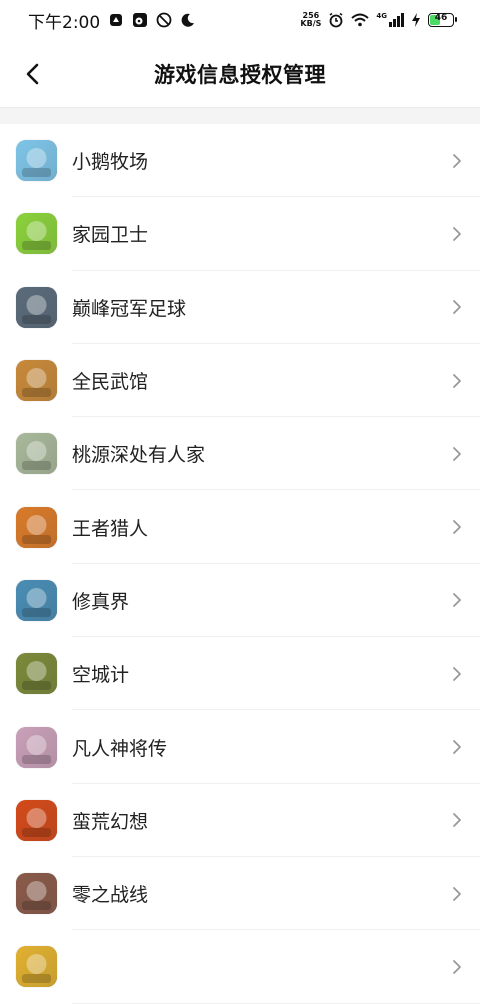  I want to click on game-name: 修真界, so click(101, 601).